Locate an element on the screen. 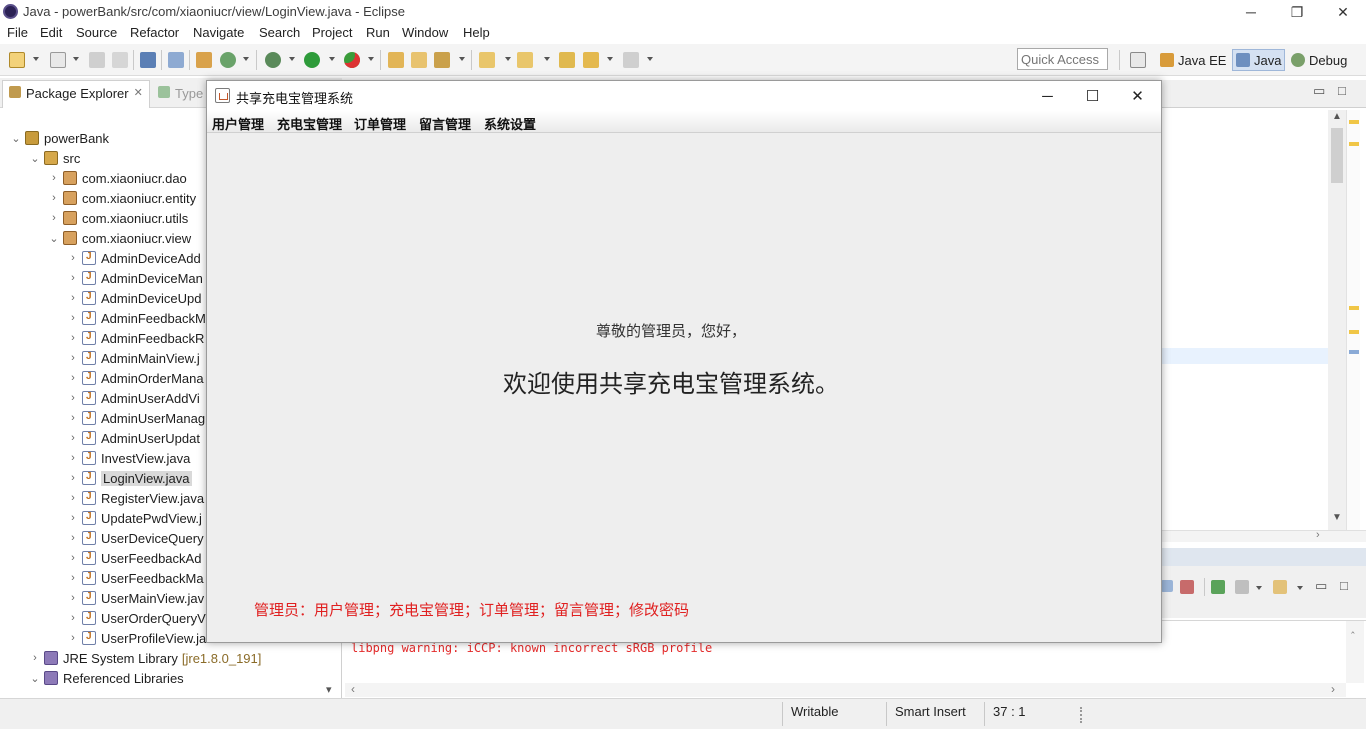  save-all-icon is located at coordinates (120, 60).